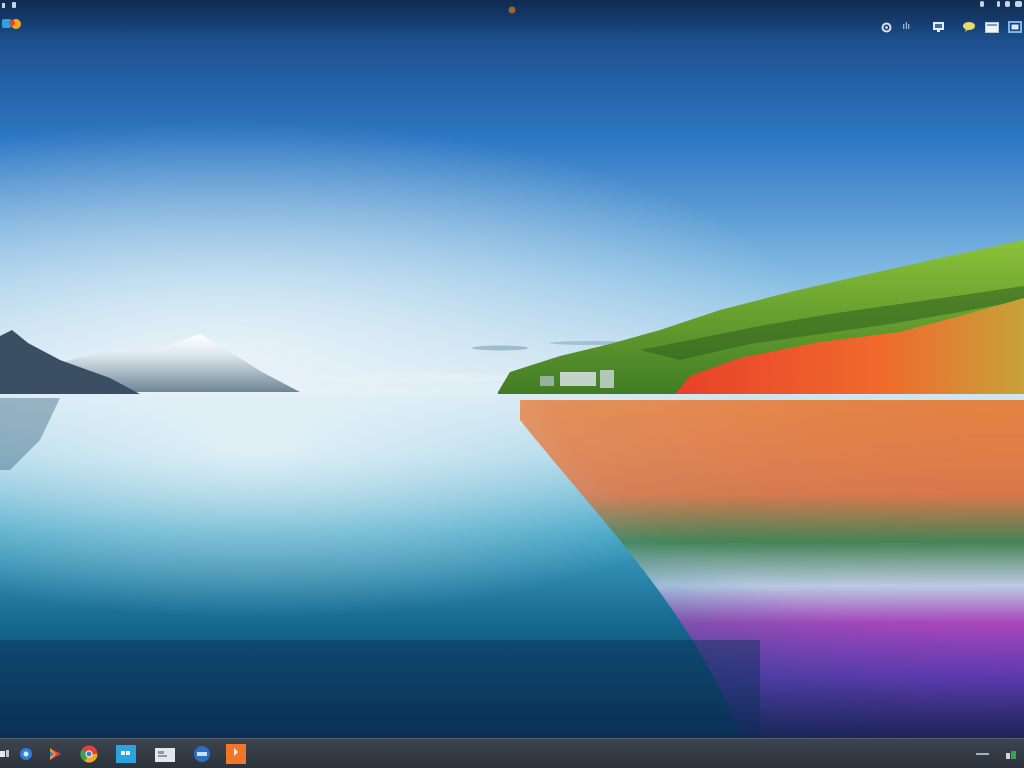  What do you see at coordinates (26, 754) in the screenshot?
I see `browser-icon` at bounding box center [26, 754].